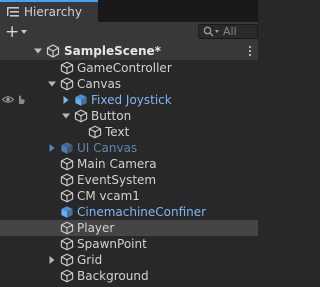 The width and height of the screenshot is (320, 287). What do you see at coordinates (13, 12) in the screenshot?
I see `hierarchy-list-icon` at bounding box center [13, 12].